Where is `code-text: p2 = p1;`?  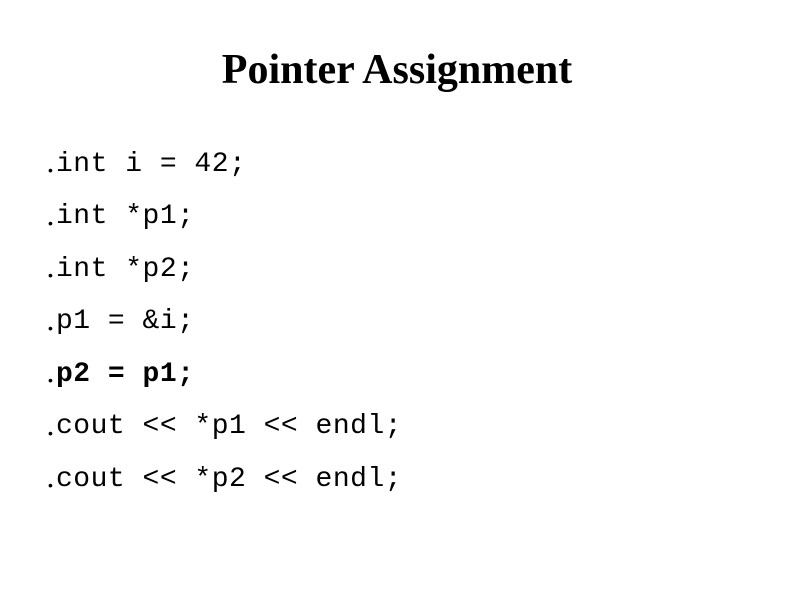 code-text: p2 = p1; is located at coordinates (125, 374).